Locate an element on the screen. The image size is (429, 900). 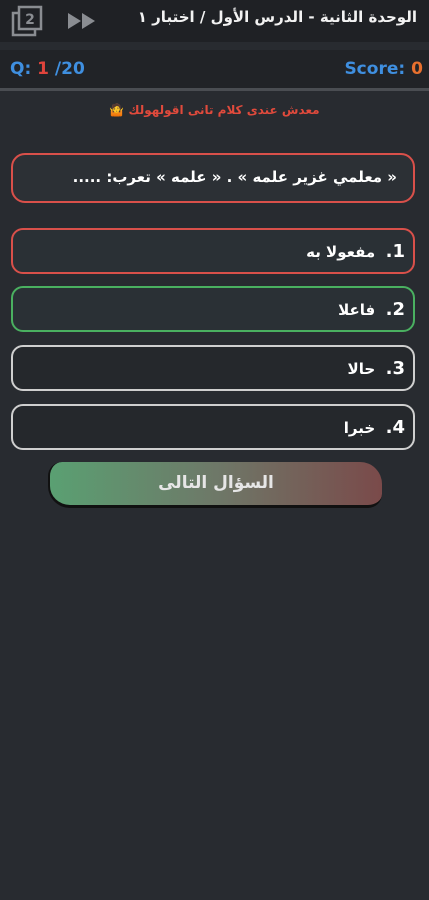
option-4-number: 4. is located at coordinates (395, 427).